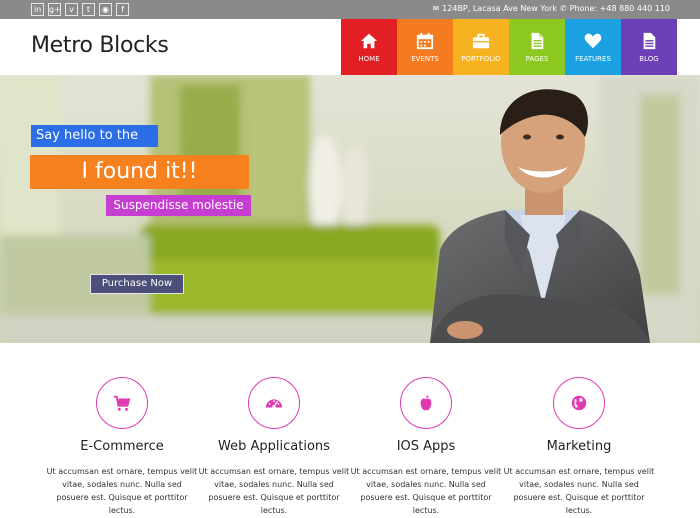 This screenshot has width=700, height=518. I want to click on nav-features: FEATURES, so click(593, 47).